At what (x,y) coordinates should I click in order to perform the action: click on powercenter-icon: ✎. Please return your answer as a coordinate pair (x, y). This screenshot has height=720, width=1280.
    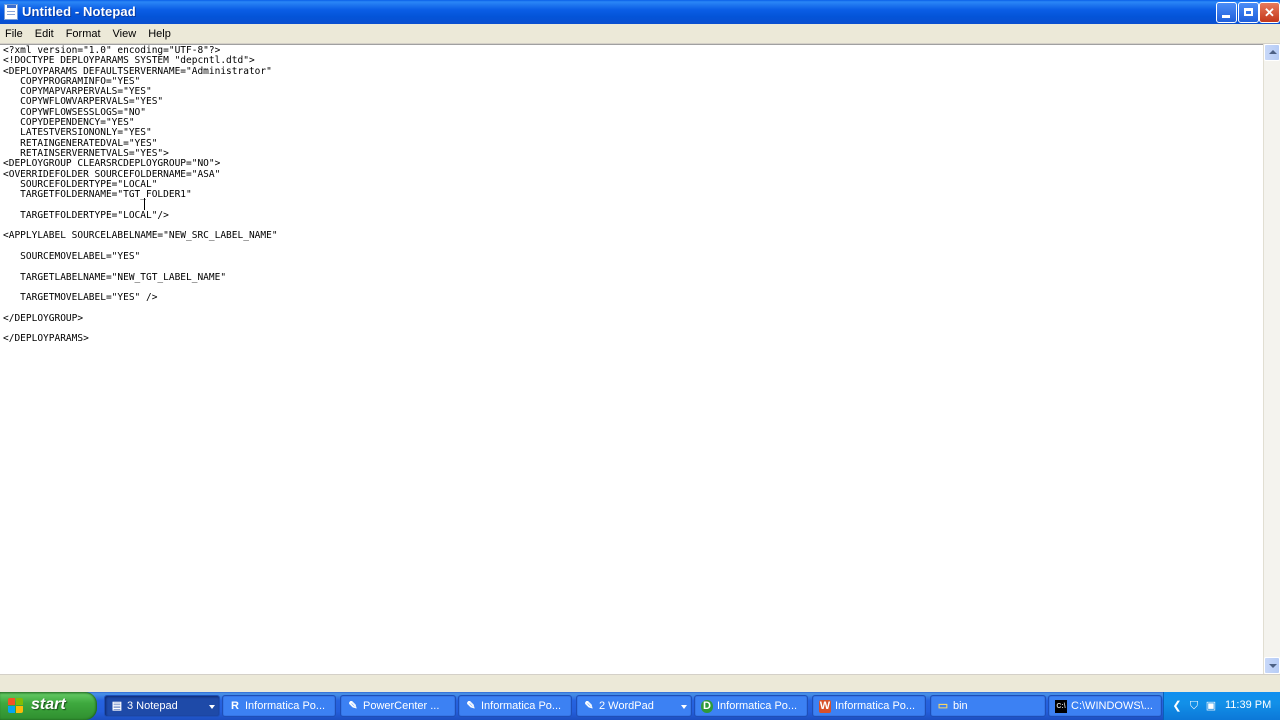
    Looking at the image, I should click on (353, 706).